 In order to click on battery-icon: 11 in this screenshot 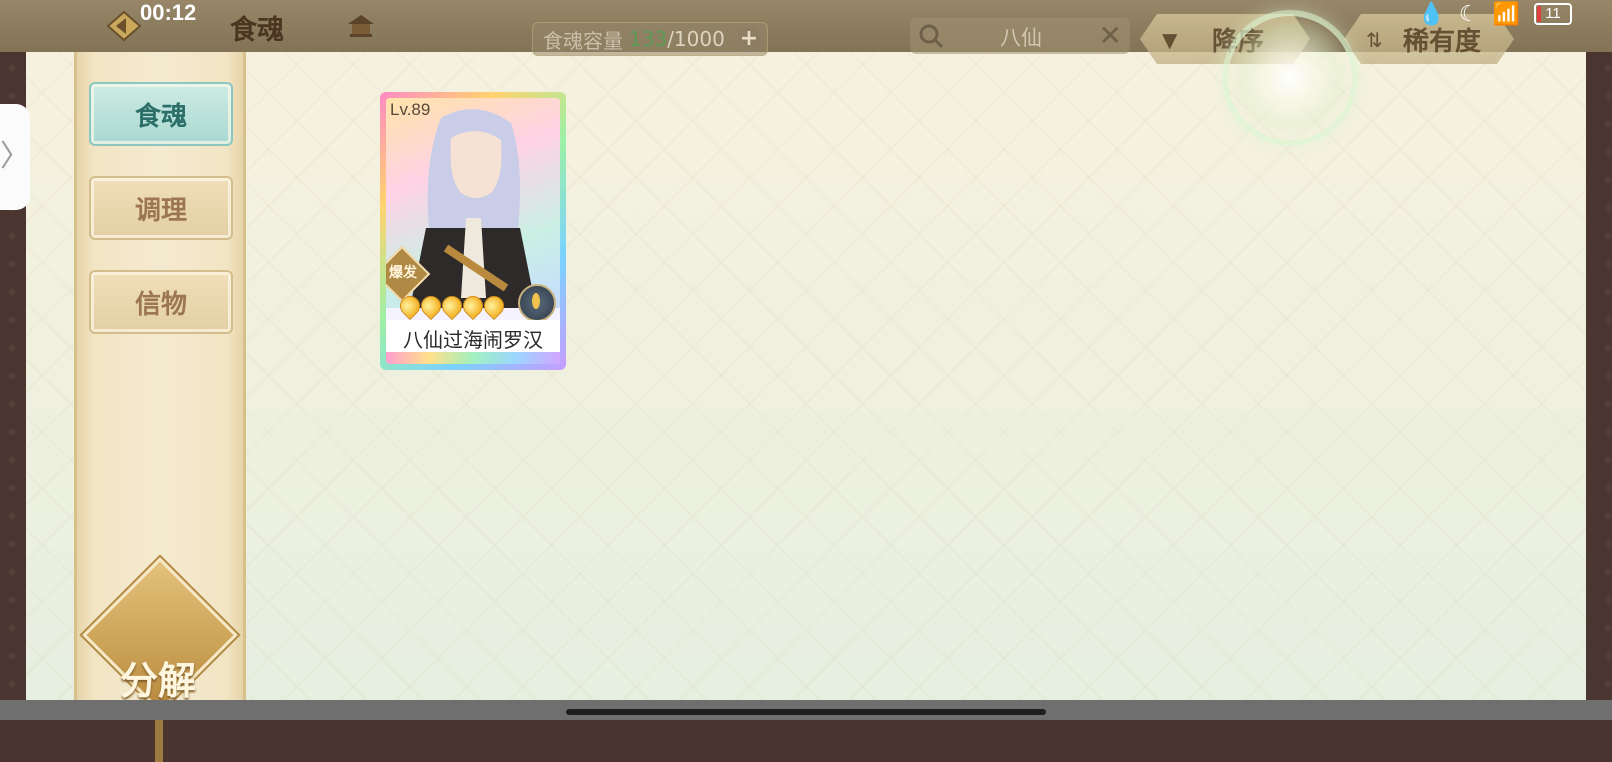, I will do `click(1553, 14)`.